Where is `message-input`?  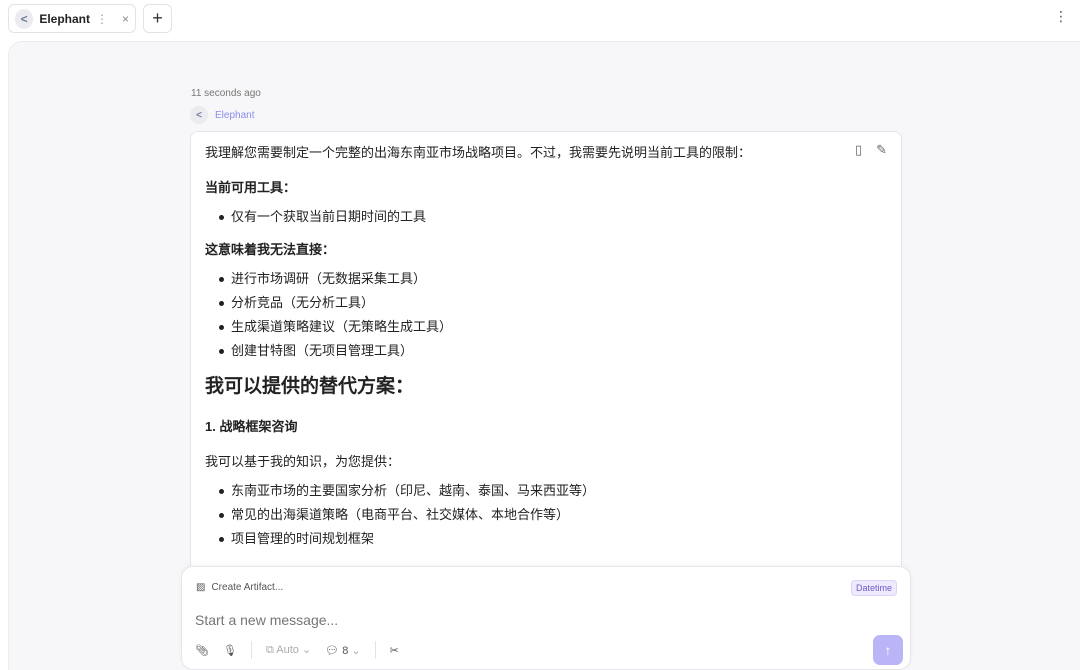
message-input is located at coordinates (495, 620).